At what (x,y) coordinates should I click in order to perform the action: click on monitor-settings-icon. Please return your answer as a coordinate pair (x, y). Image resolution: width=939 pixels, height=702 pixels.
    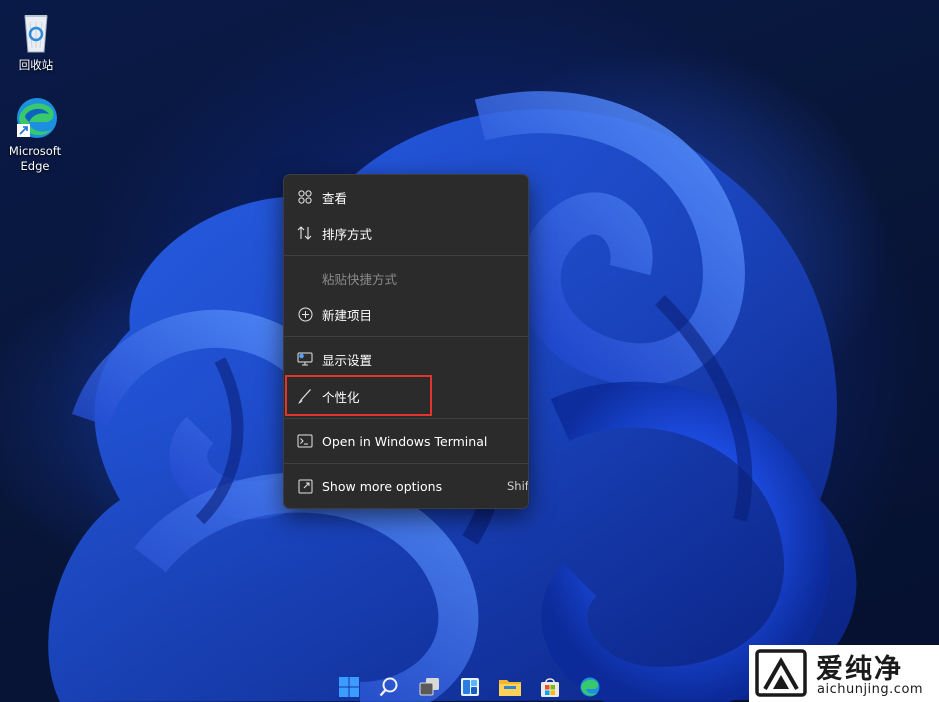
    Looking at the image, I should click on (305, 359).